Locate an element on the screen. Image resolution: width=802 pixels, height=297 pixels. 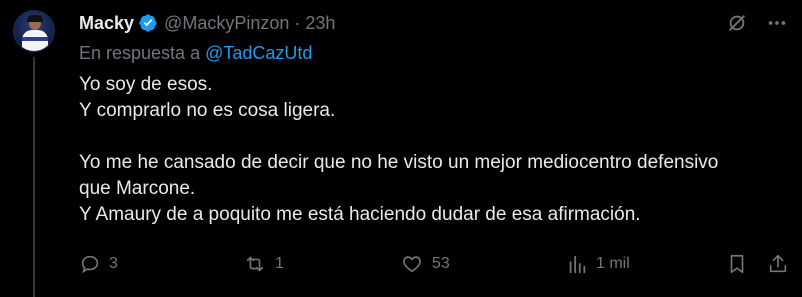
repost-count: 1 is located at coordinates (279, 263).